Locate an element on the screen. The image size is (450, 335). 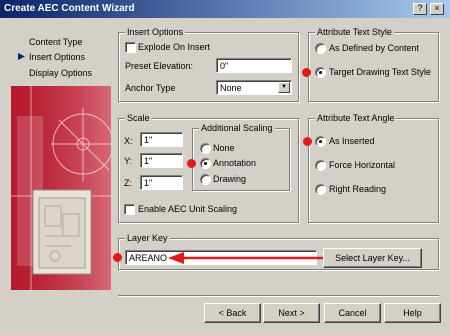
footer-divider is located at coordinates (278, 295).